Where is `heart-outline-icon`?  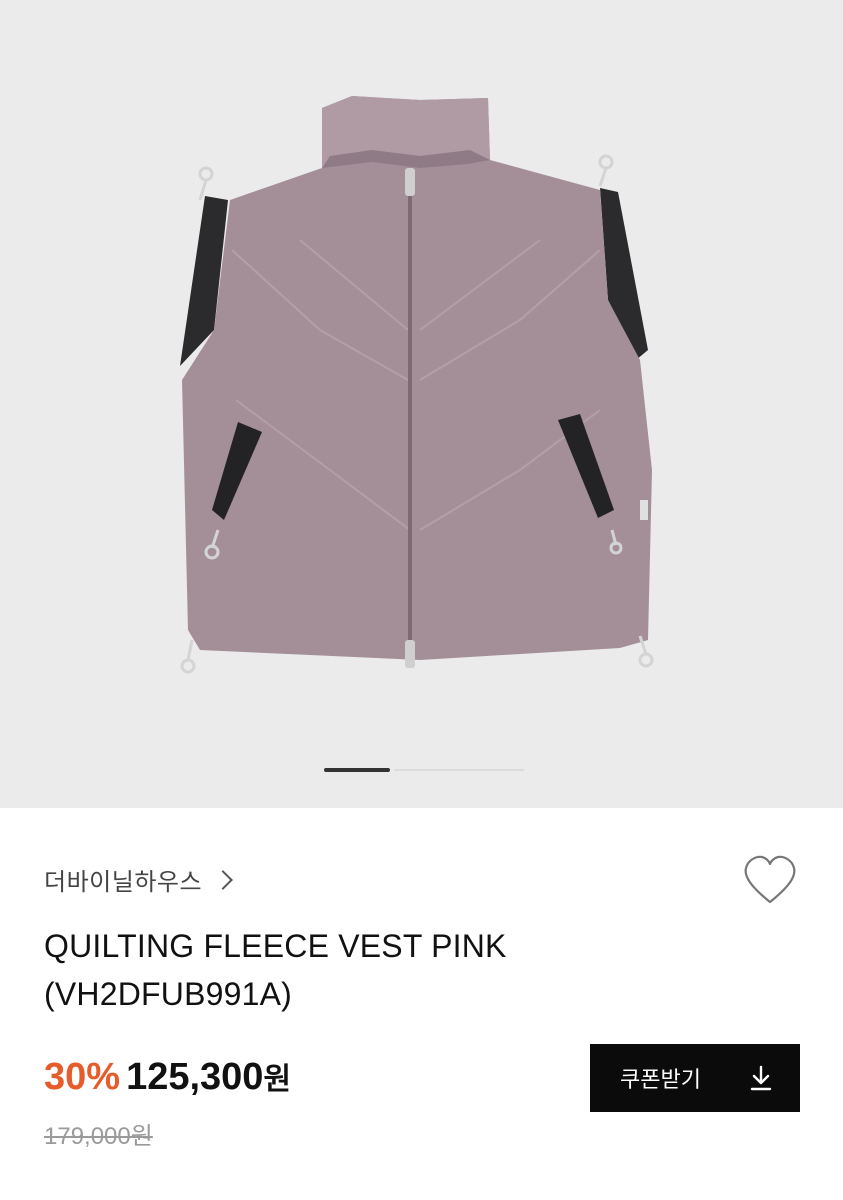
heart-outline-icon is located at coordinates (770, 879).